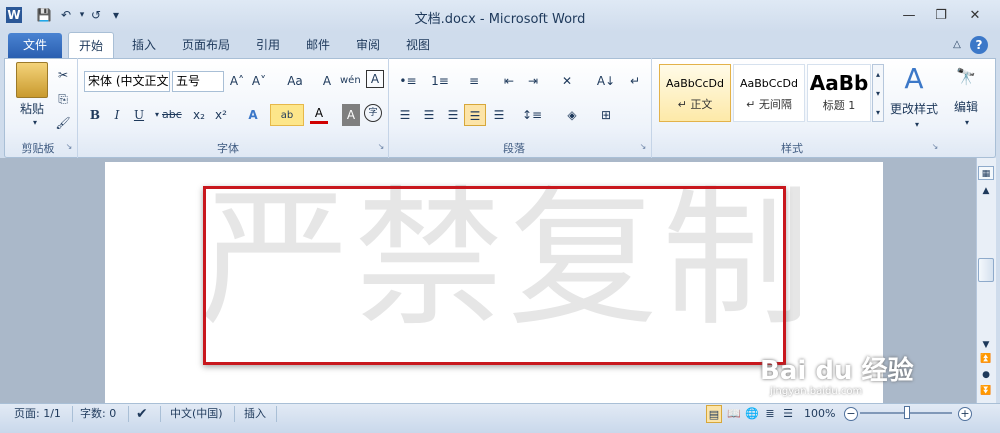 Image resolution: width=1000 pixels, height=433 pixels. I want to click on print-layout-icon: ▤, so click(714, 414).